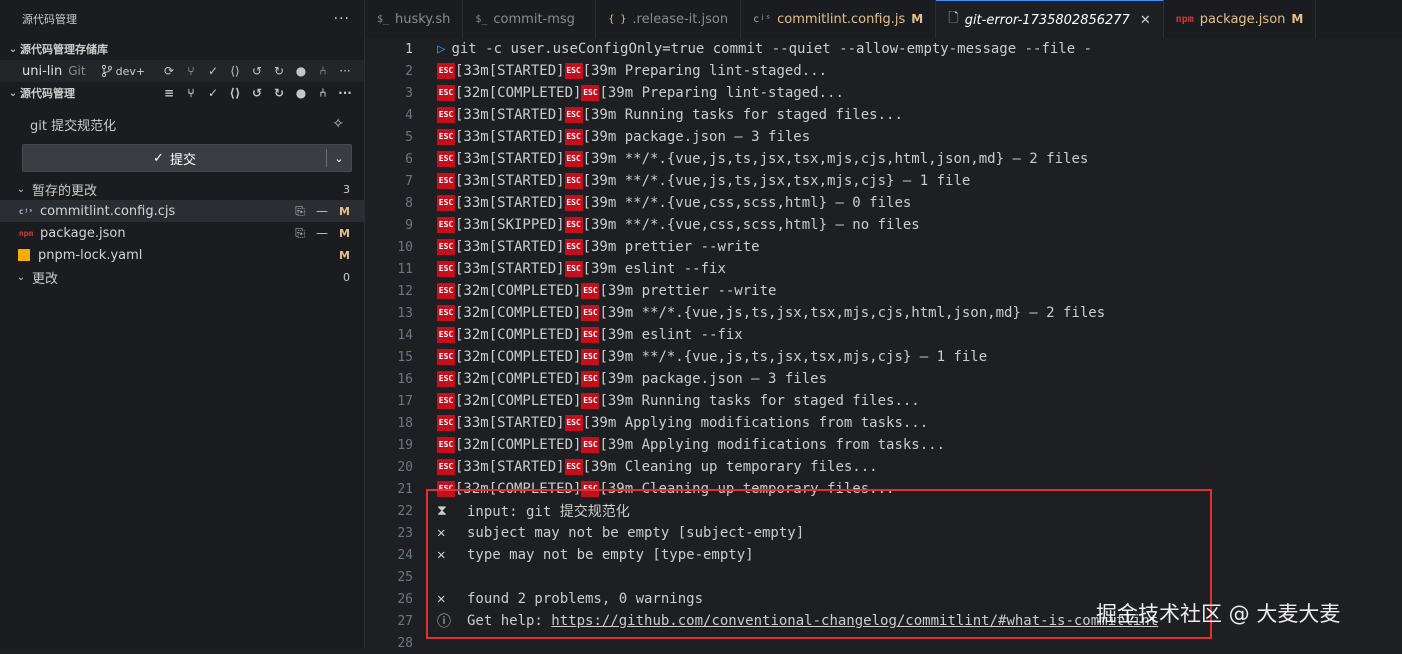 The width and height of the screenshot is (1402, 654). Describe the element at coordinates (182, 71) in the screenshot. I see `repository-row: uni-lin Git dev+ ⟳ ⑂ ✓ ⟨⟩ ↺ ↻ ● ⑃ ···` at that location.